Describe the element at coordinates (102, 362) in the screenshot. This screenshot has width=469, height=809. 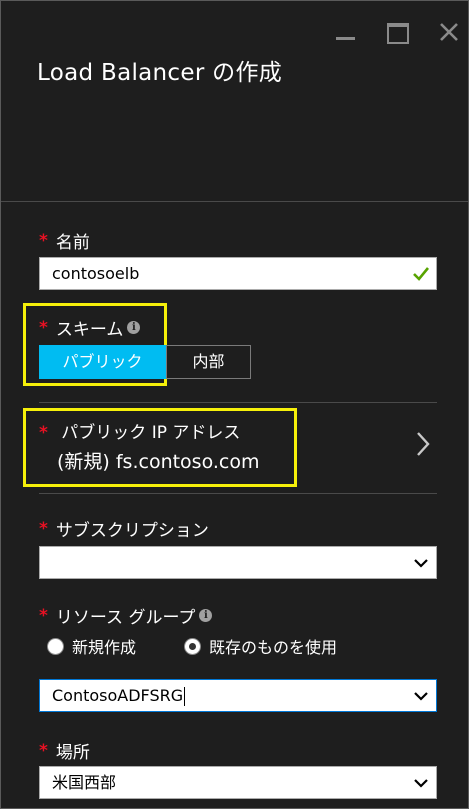
I see `scheme-option-public: パブリック` at that location.